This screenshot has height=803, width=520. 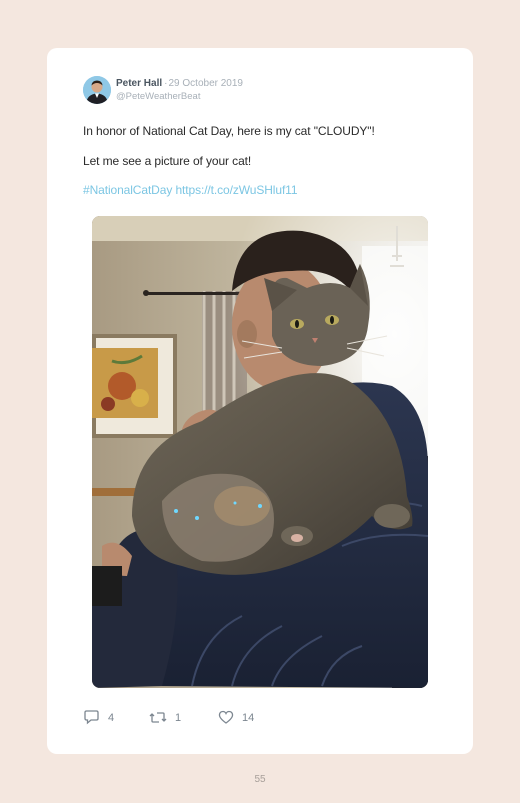 I want to click on tweet-links: #NationalCatDay https://t.co/zWuSHluf11, so click(x=190, y=190).